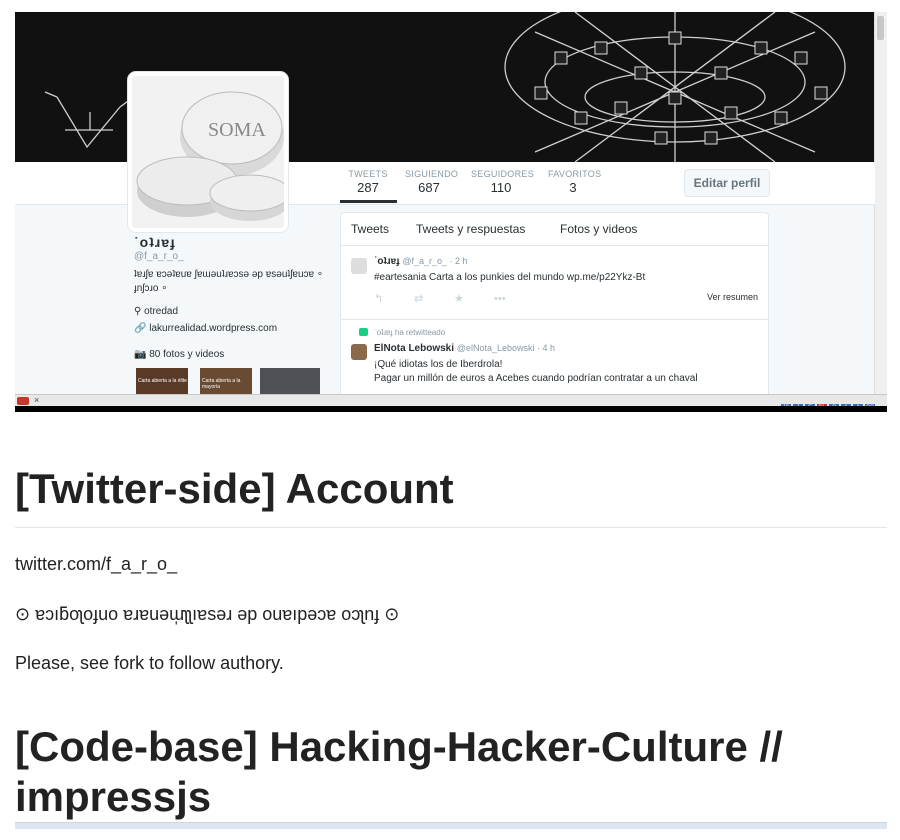 This screenshot has width=900, height=840. I want to click on avatar-pill-text: SOMA, so click(237, 130).